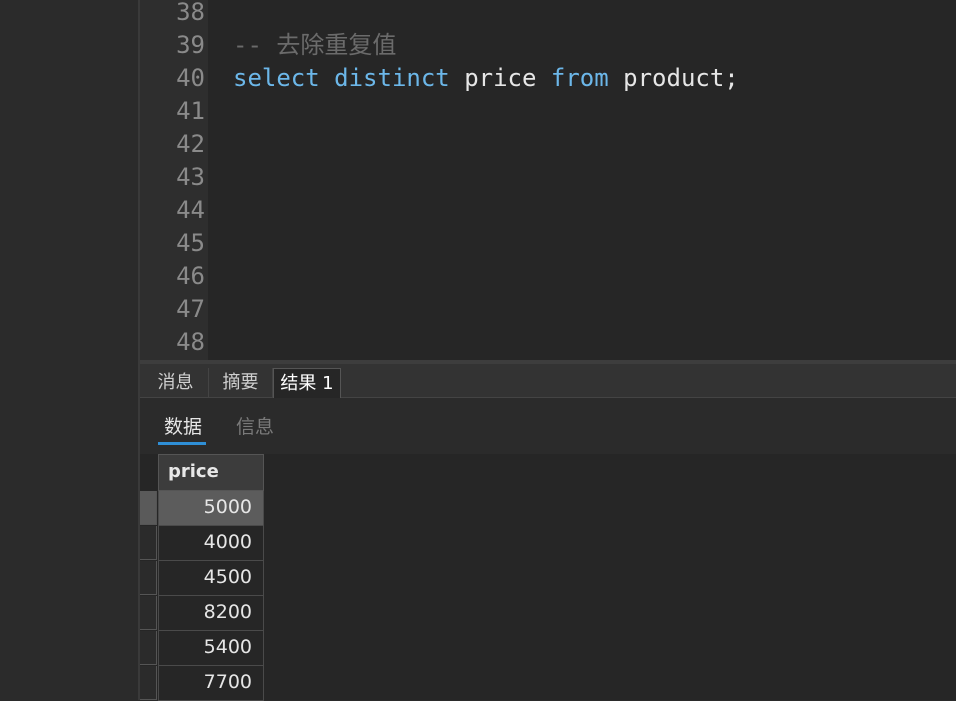 The width and height of the screenshot is (956, 701). Describe the element at coordinates (211, 543) in the screenshot. I see `table-cell: 4000` at that location.